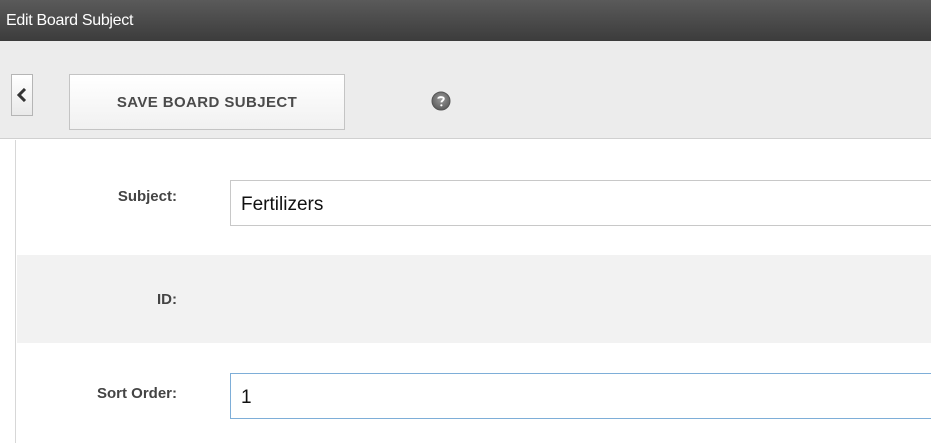 The image size is (931, 443). What do you see at coordinates (136, 393) in the screenshot?
I see `sort-order-label: Sort Order:` at bounding box center [136, 393].